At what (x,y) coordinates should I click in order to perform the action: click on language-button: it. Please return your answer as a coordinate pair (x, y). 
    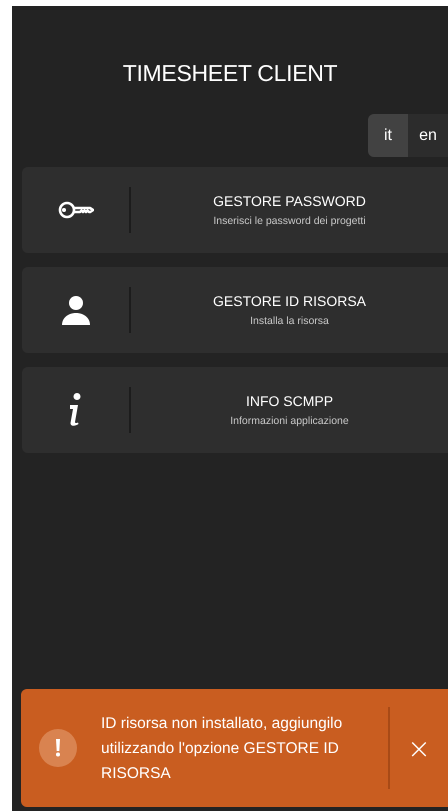
    Looking at the image, I should click on (388, 135).